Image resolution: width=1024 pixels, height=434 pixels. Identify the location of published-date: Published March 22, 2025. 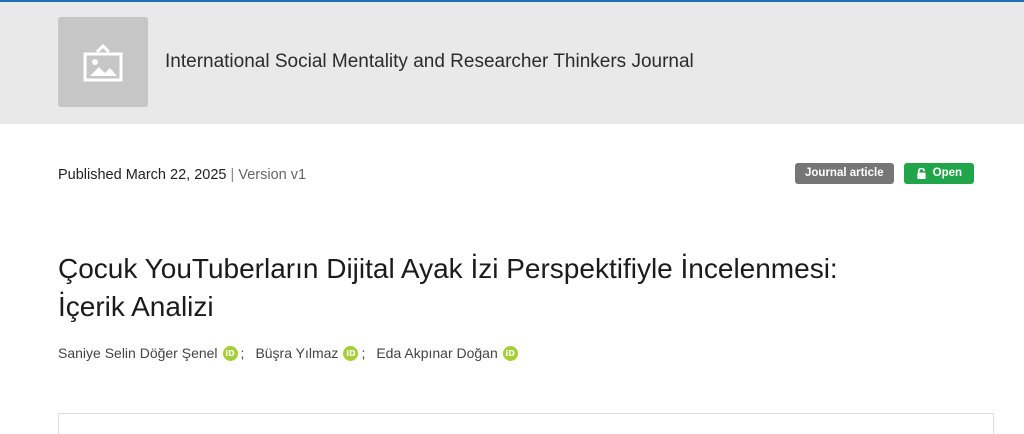
(142, 175).